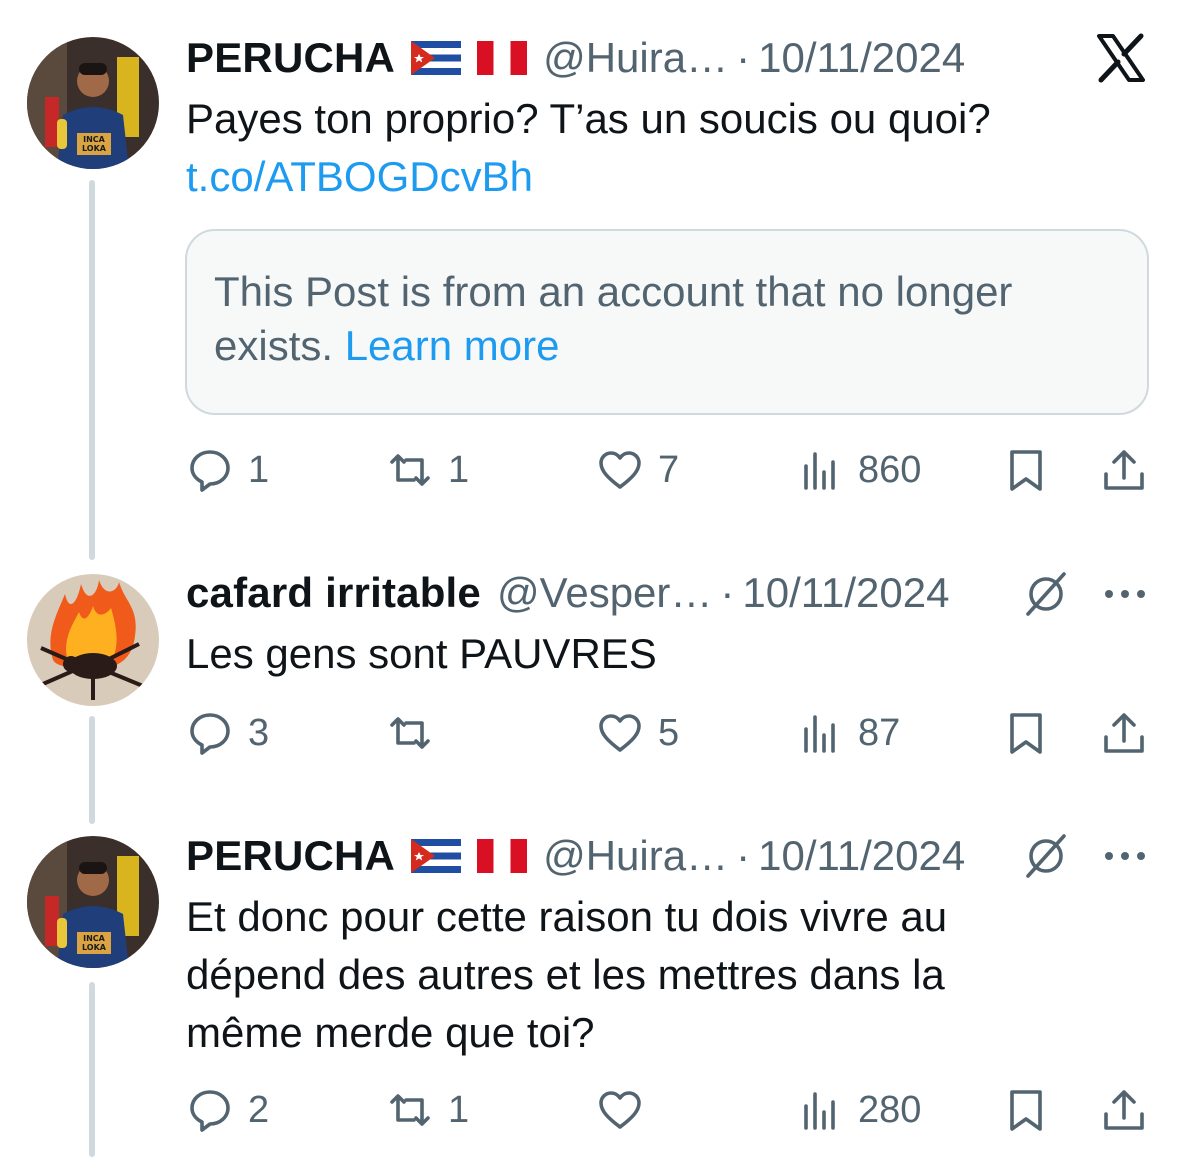  Describe the element at coordinates (890, 1109) in the screenshot. I see `views-count: 280` at that location.